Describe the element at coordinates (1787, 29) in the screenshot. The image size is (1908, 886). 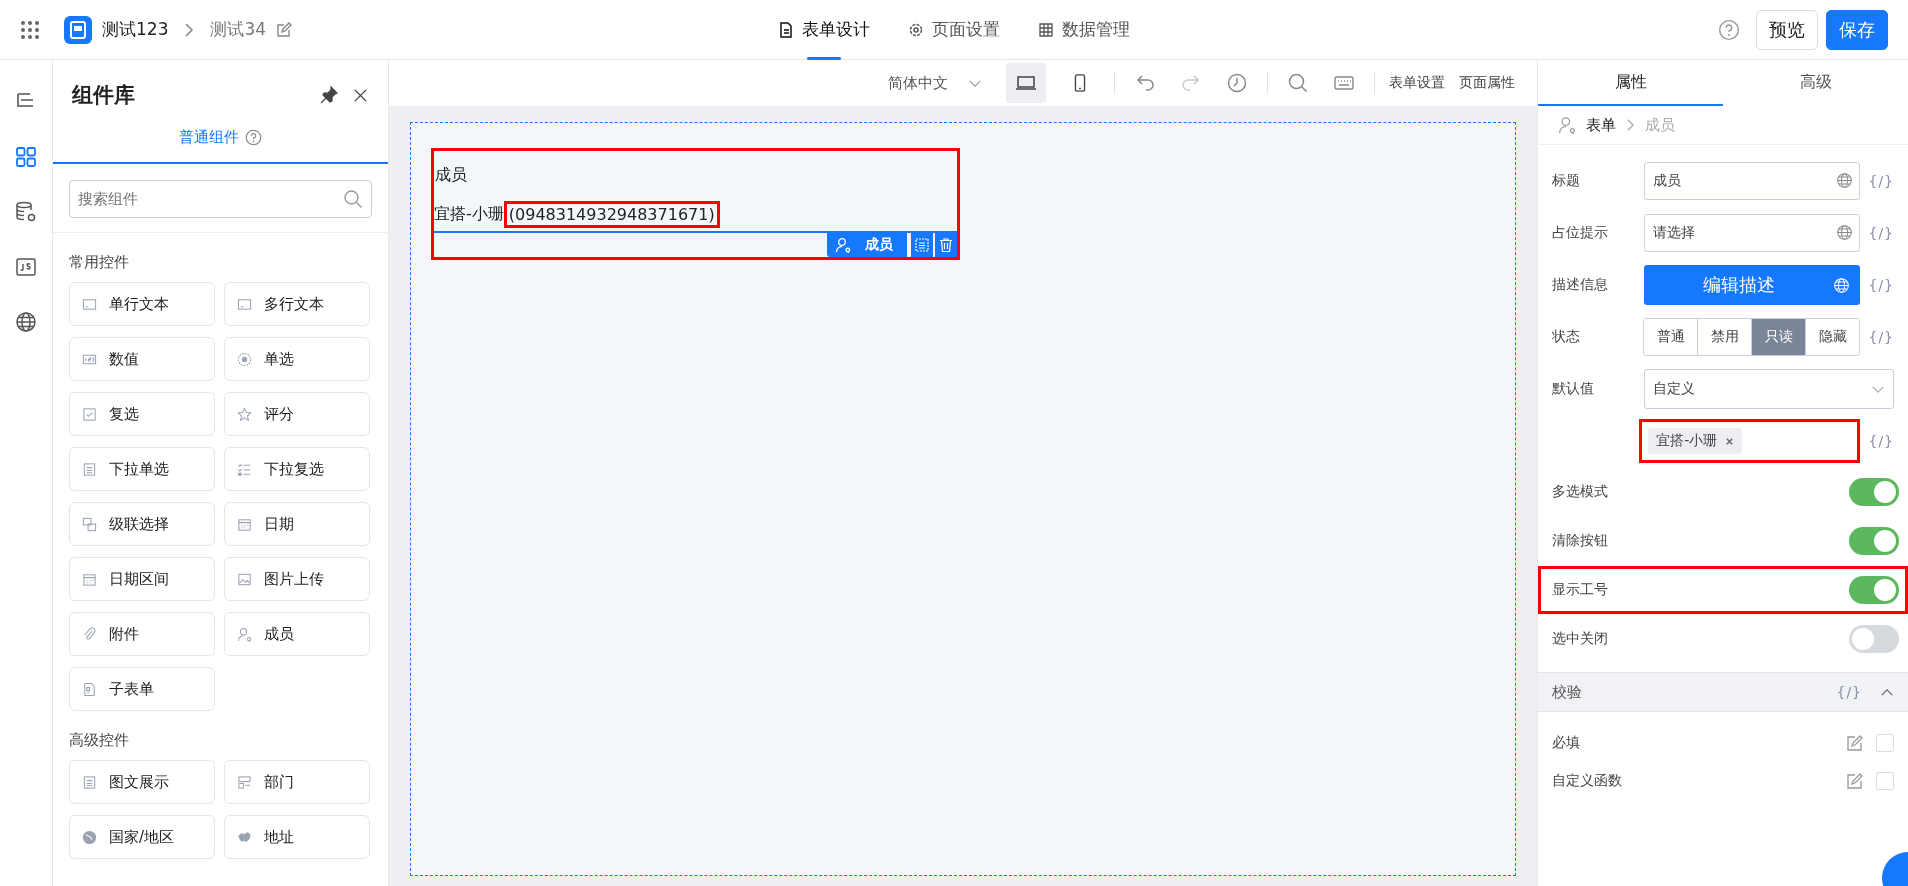
I see `preview-button: 预览` at that location.